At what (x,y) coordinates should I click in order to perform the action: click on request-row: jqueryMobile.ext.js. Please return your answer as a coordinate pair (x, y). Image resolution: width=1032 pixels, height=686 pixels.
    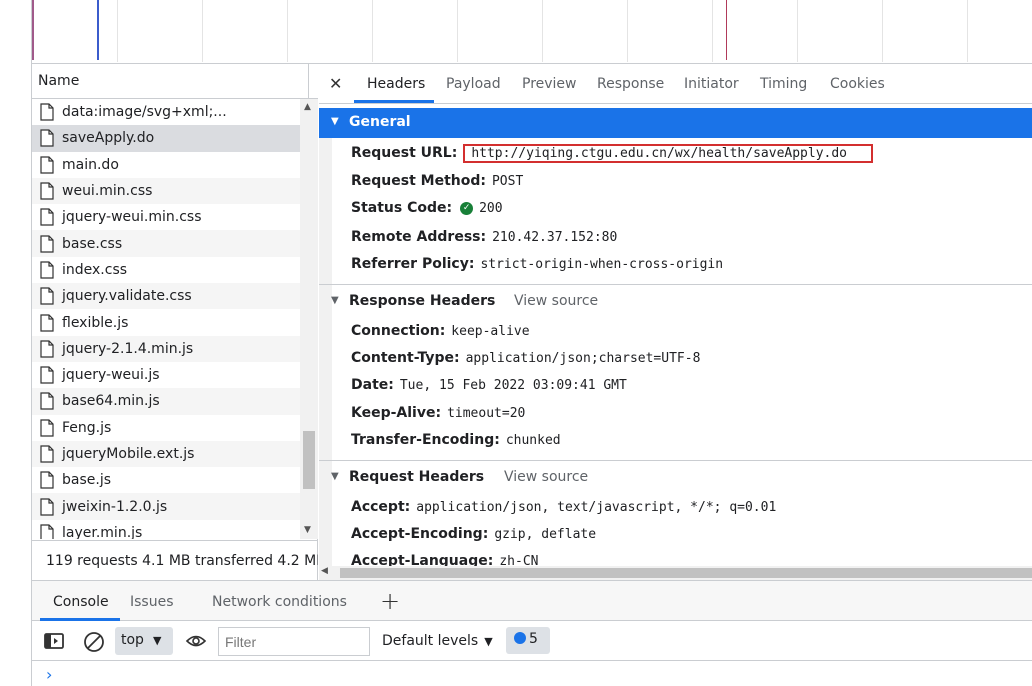
    Looking at the image, I should click on (166, 454).